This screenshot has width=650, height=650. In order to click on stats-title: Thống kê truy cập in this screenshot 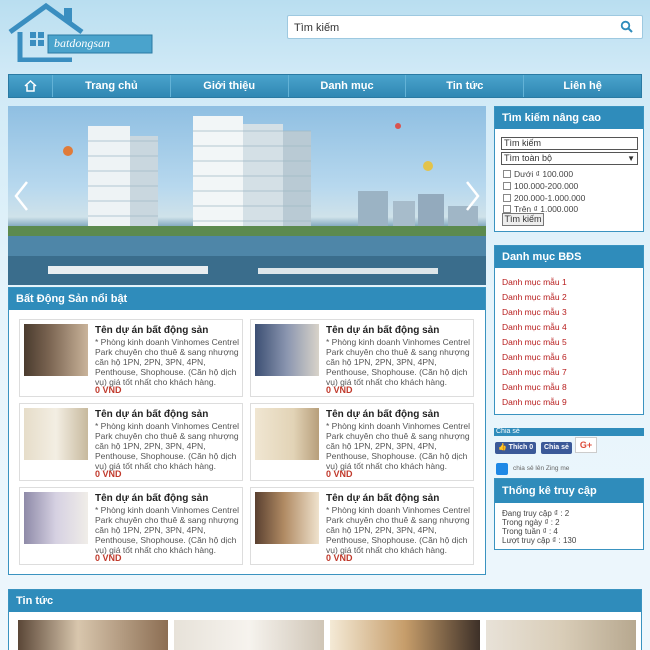, I will do `click(569, 491)`.